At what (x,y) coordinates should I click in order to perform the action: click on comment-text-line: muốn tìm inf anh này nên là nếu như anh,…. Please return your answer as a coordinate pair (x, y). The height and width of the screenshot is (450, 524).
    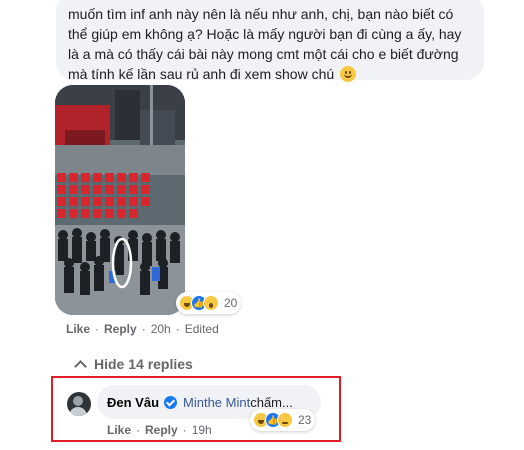
    Looking at the image, I should click on (261, 14).